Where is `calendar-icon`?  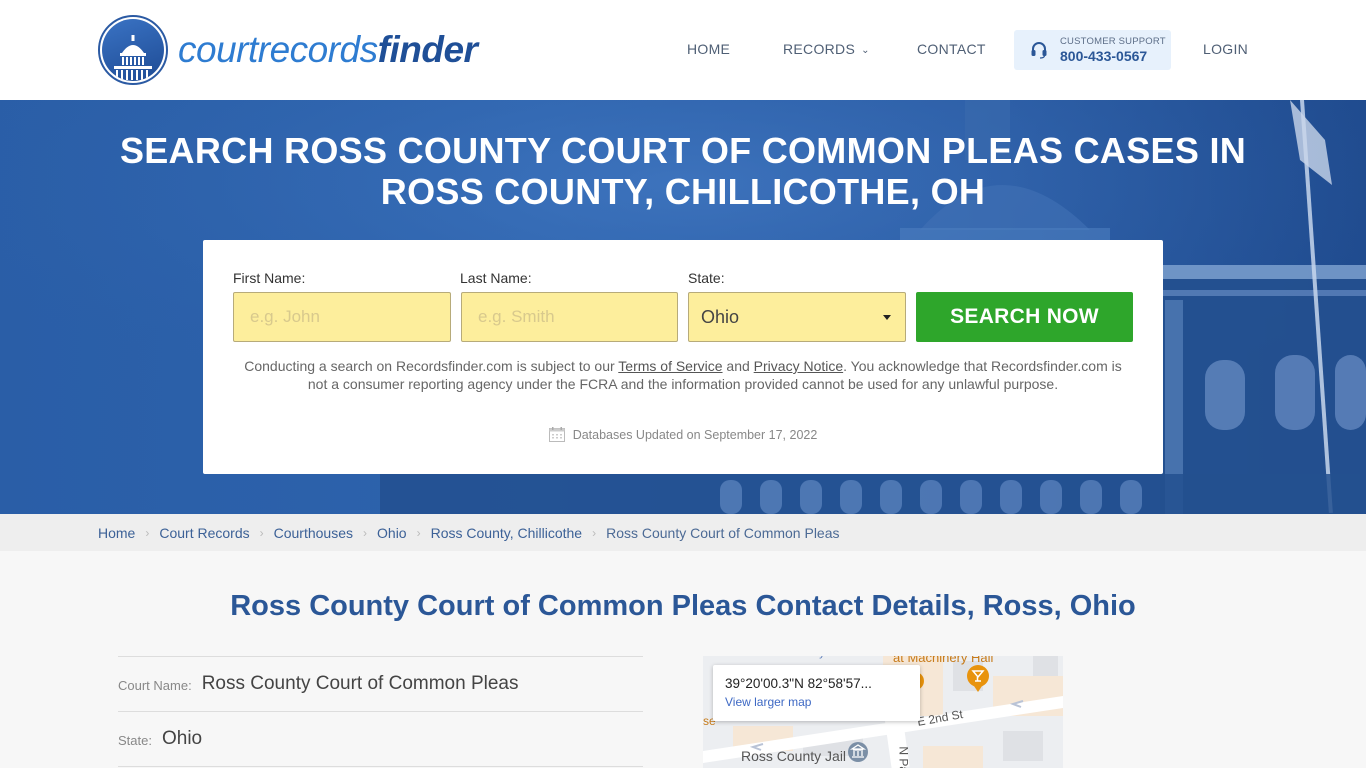
calendar-icon is located at coordinates (556, 434).